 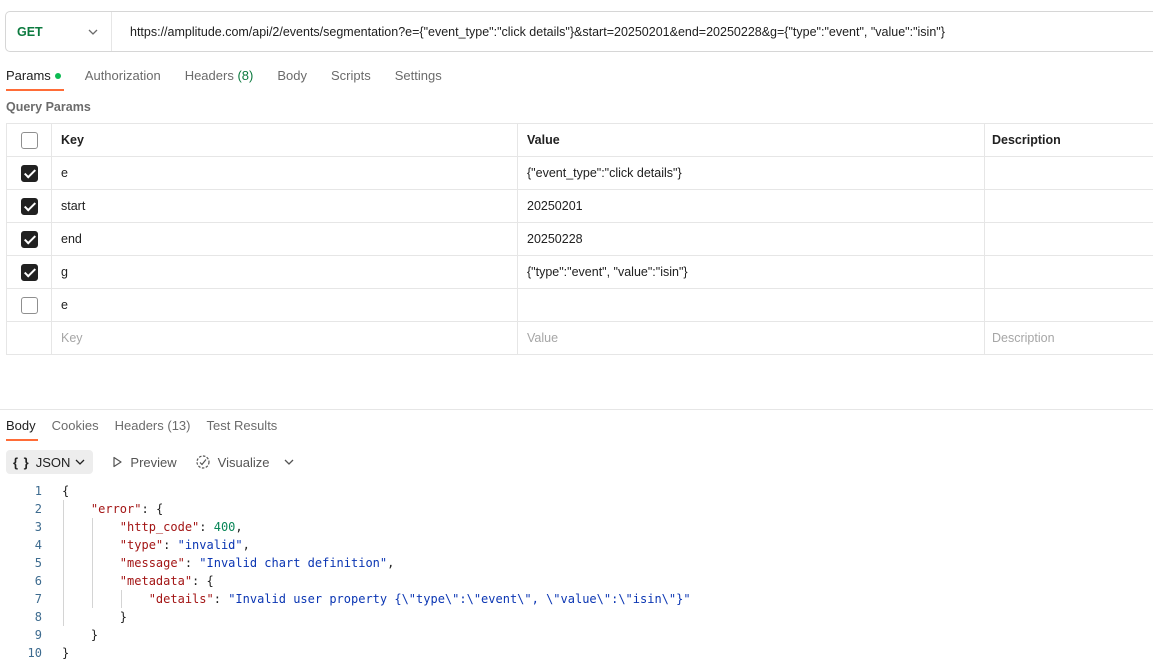 I want to click on param-value: {"type":"event", "value":"isin"}, so click(x=751, y=272).